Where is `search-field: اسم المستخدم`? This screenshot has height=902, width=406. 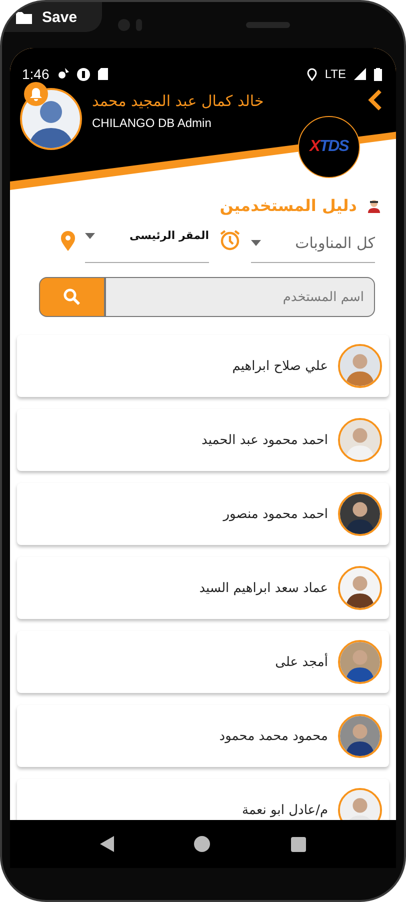
search-field: اسم المستخدم is located at coordinates (240, 297).